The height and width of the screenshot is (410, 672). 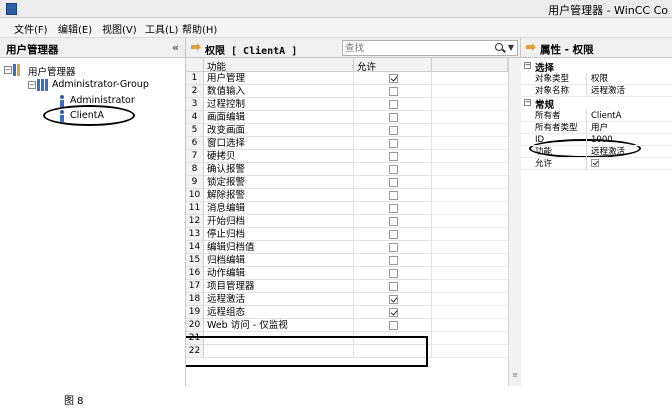 What do you see at coordinates (119, 28) in the screenshot?
I see `menu-view: 视图(V)` at bounding box center [119, 28].